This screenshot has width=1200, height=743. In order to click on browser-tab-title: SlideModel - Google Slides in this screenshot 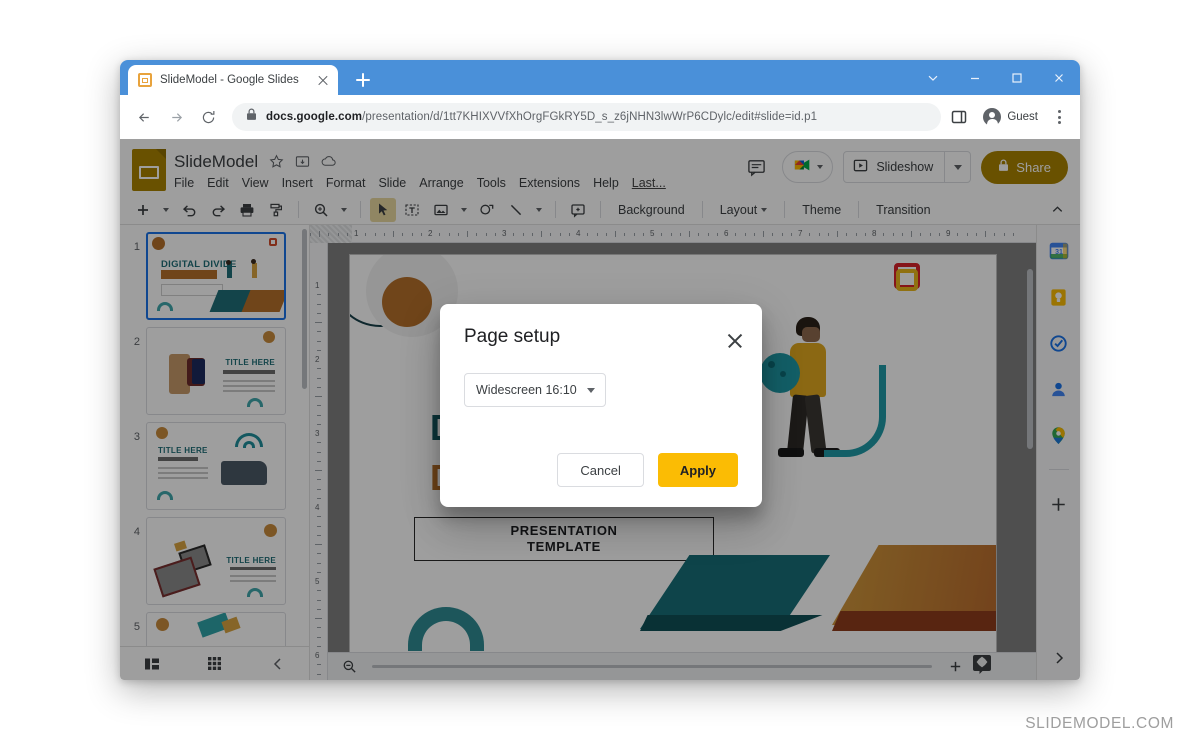, I will do `click(229, 80)`.